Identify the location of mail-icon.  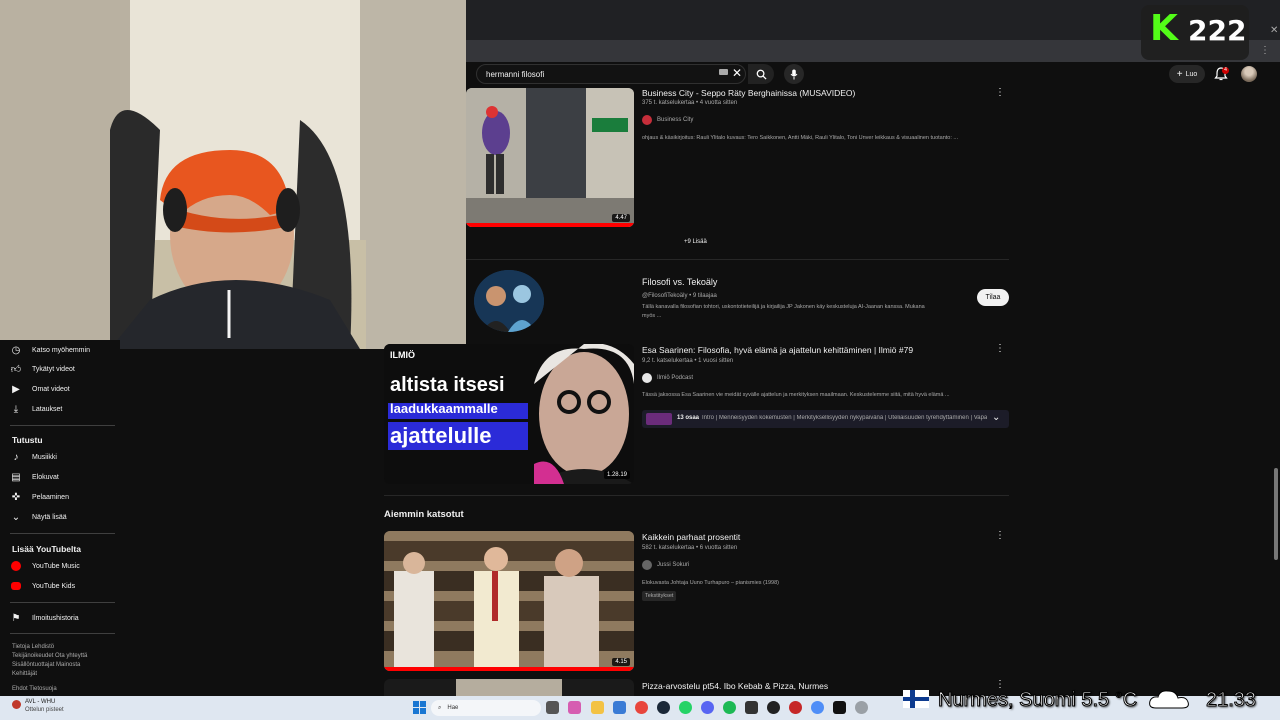
(619, 707).